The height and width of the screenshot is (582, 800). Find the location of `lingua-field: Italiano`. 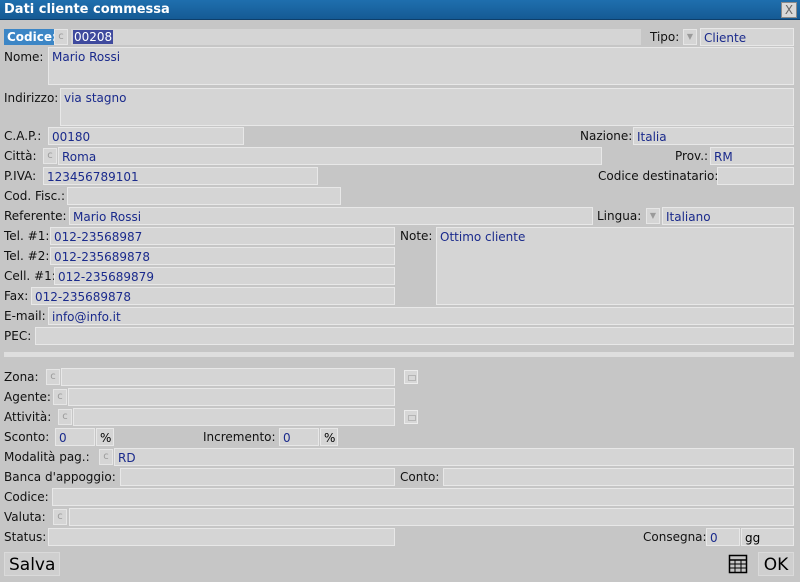

lingua-field: Italiano is located at coordinates (728, 216).